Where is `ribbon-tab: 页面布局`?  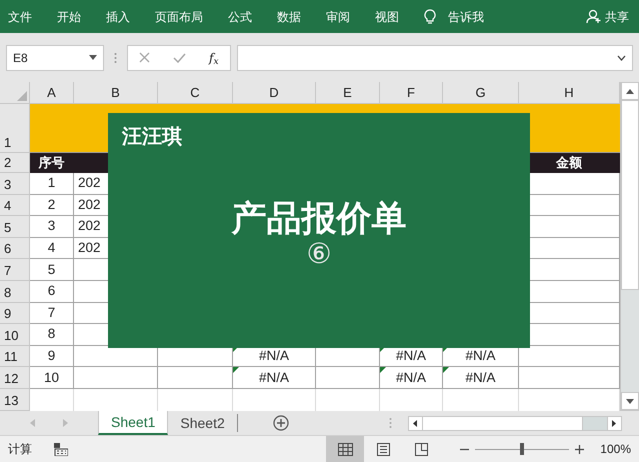
ribbon-tab: 页面布局 is located at coordinates (179, 17).